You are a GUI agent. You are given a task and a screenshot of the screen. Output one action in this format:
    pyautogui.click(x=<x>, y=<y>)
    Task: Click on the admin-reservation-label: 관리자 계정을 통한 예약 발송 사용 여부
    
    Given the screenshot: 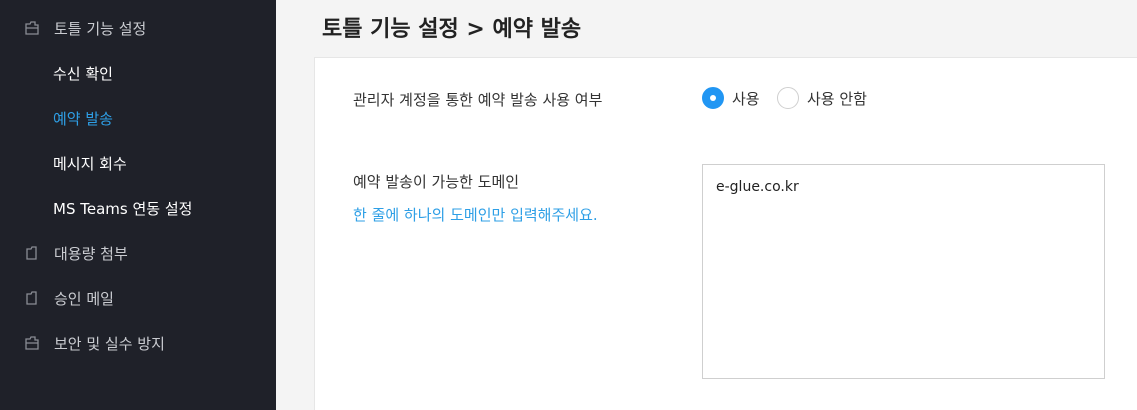 What is the action you would take?
    pyautogui.click(x=478, y=100)
    